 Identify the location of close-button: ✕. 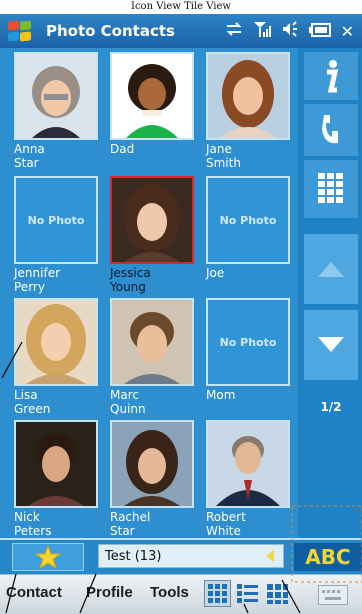
(347, 31).